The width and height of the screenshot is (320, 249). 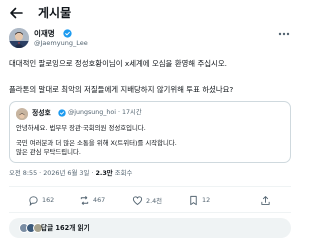 What do you see at coordinates (206, 200) in the screenshot?
I see `bookmark-count: 12` at bounding box center [206, 200].